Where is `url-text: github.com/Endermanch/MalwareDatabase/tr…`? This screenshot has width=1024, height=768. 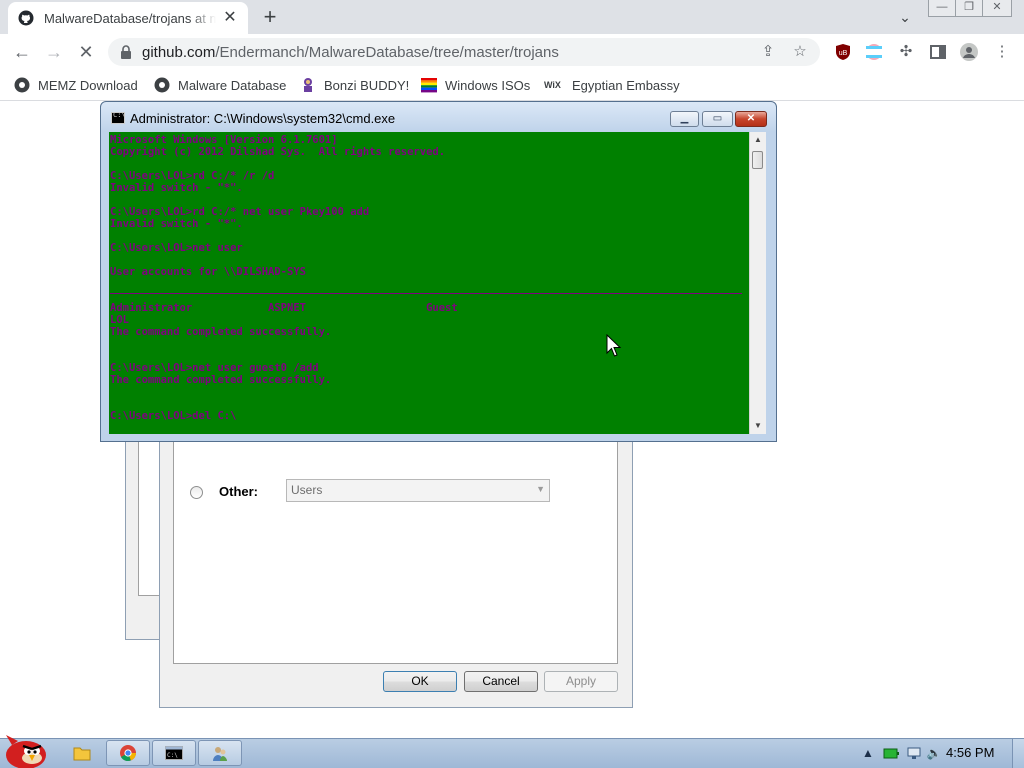
url-text: github.com/Endermanch/MalwareDatabase/tr… is located at coordinates (350, 52).